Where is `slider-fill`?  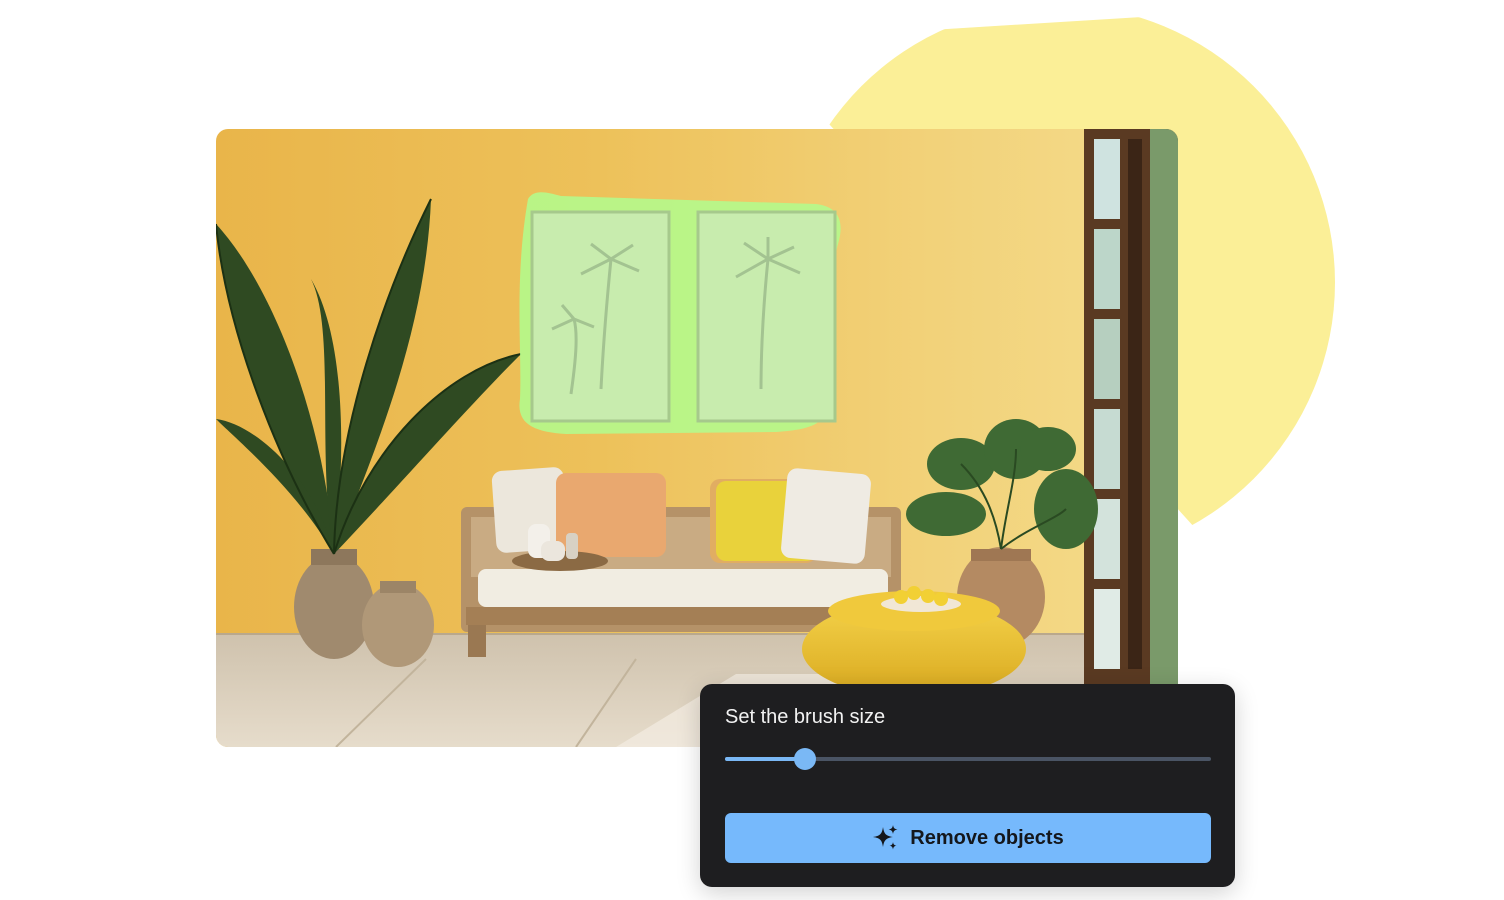
slider-fill is located at coordinates (765, 759).